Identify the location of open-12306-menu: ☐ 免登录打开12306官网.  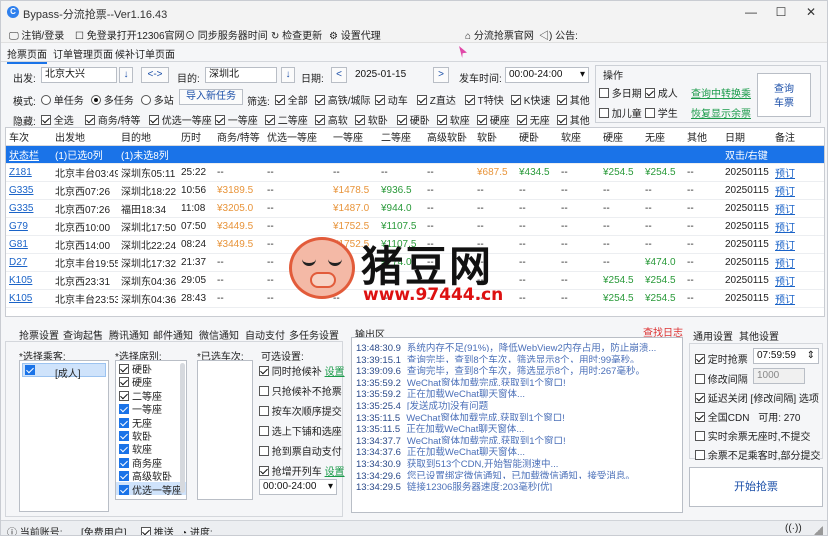
(130, 34).